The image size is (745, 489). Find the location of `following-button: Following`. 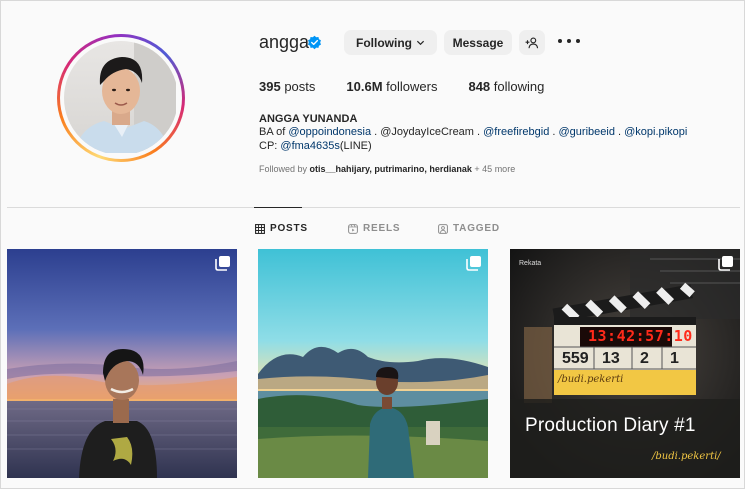

following-button: Following is located at coordinates (390, 42).